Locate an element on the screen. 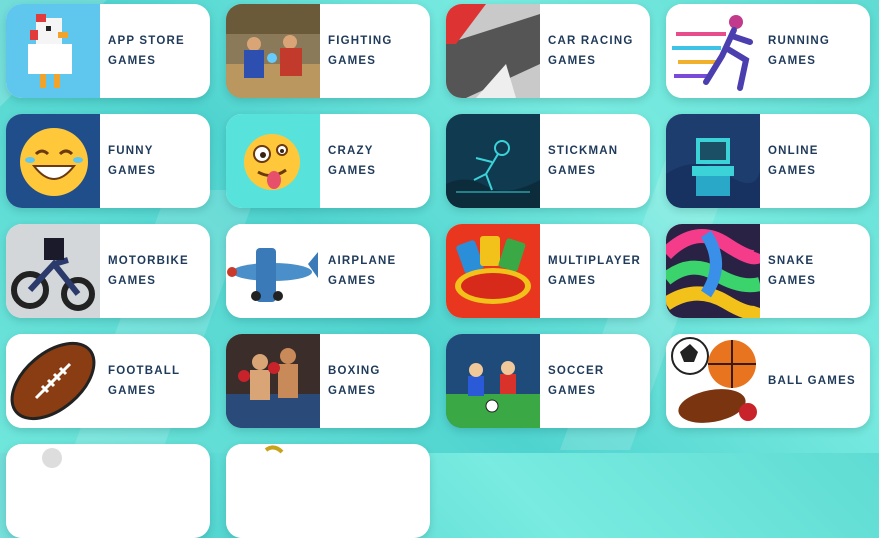 Image resolution: width=879 pixels, height=538 pixels. balls-icon is located at coordinates (713, 381).